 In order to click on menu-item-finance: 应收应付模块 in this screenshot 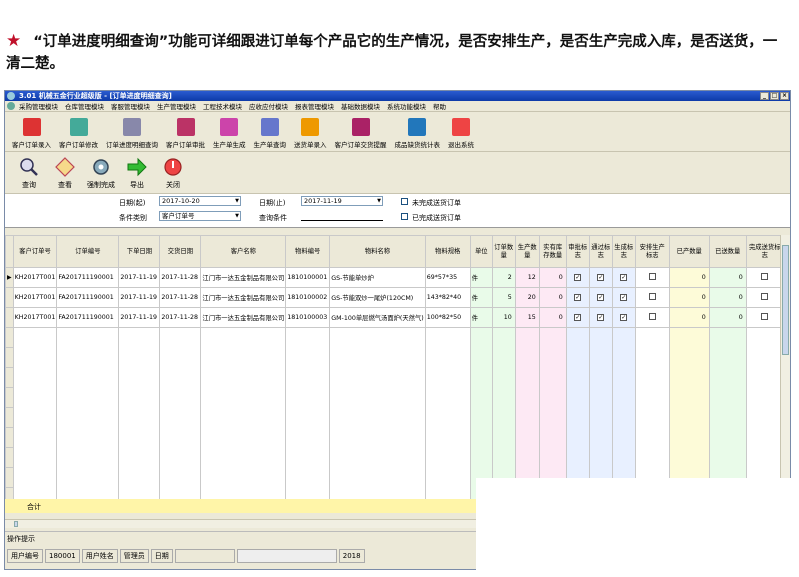, I will do `click(268, 106)`.